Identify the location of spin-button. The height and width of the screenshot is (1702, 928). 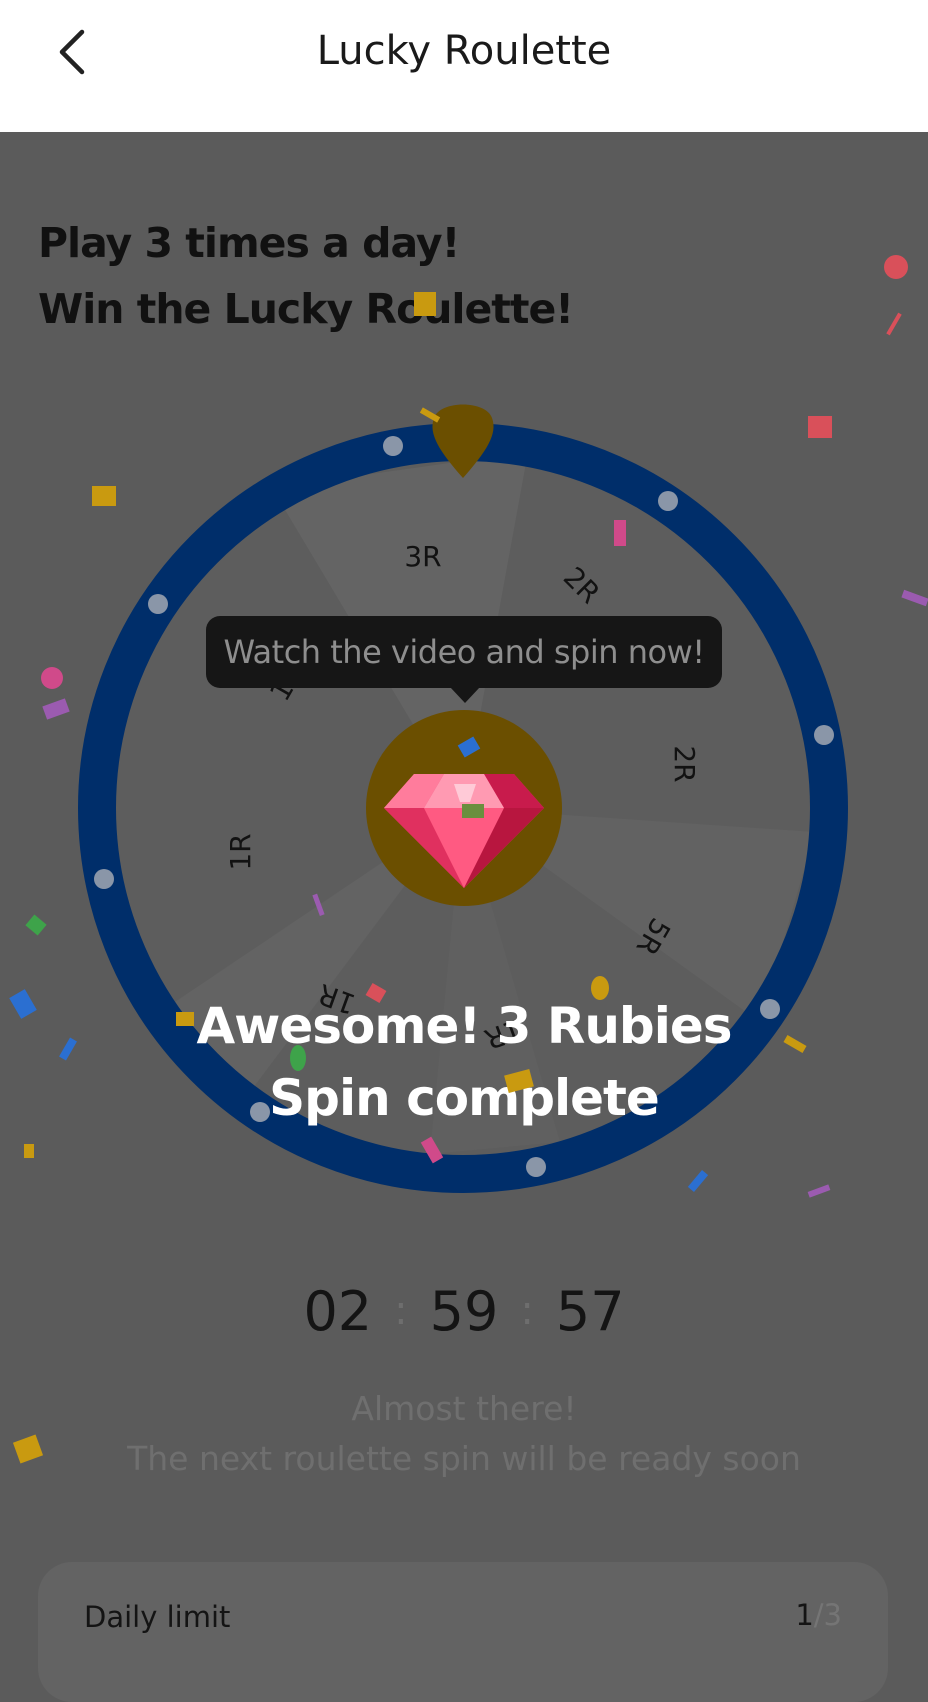
(464, 808).